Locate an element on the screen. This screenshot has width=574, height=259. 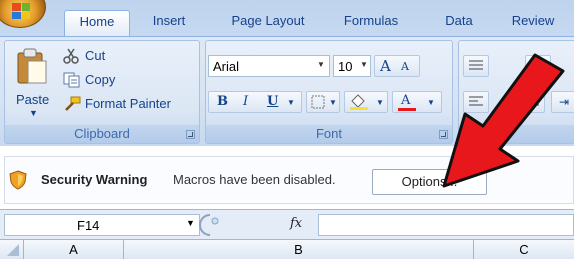
orientation-button: ≫ is located at coordinates (538, 66).